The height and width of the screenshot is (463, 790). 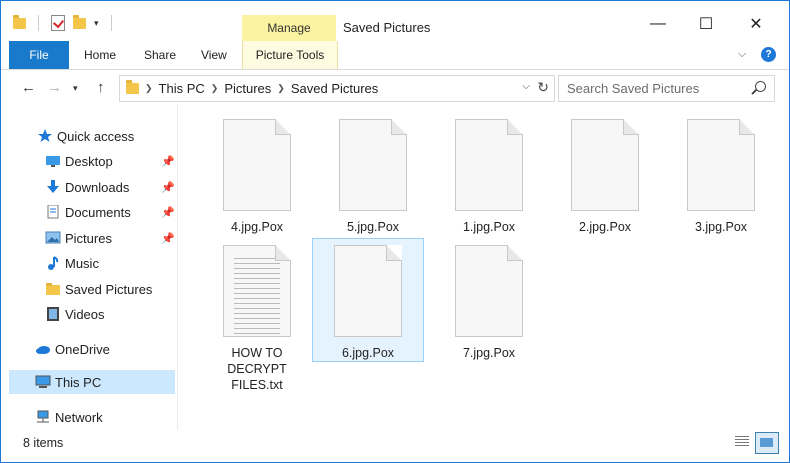 What do you see at coordinates (706, 24) in the screenshot?
I see `maximize-button: ☐` at bounding box center [706, 24].